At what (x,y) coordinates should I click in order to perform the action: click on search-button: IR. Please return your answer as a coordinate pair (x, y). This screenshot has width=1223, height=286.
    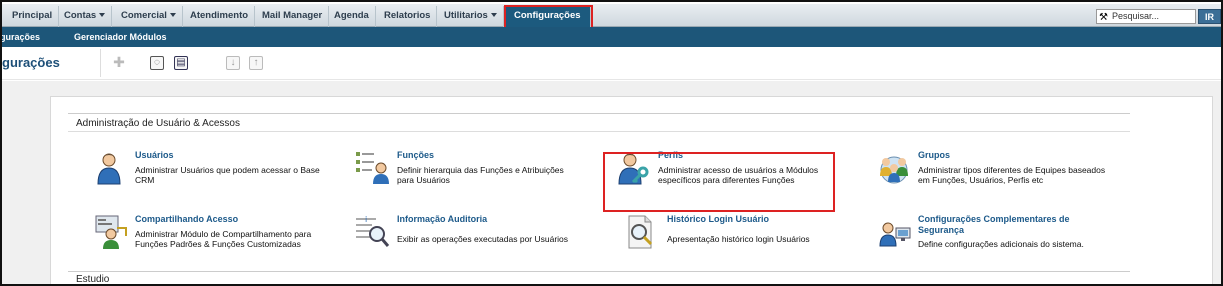
    Looking at the image, I should click on (1209, 16).